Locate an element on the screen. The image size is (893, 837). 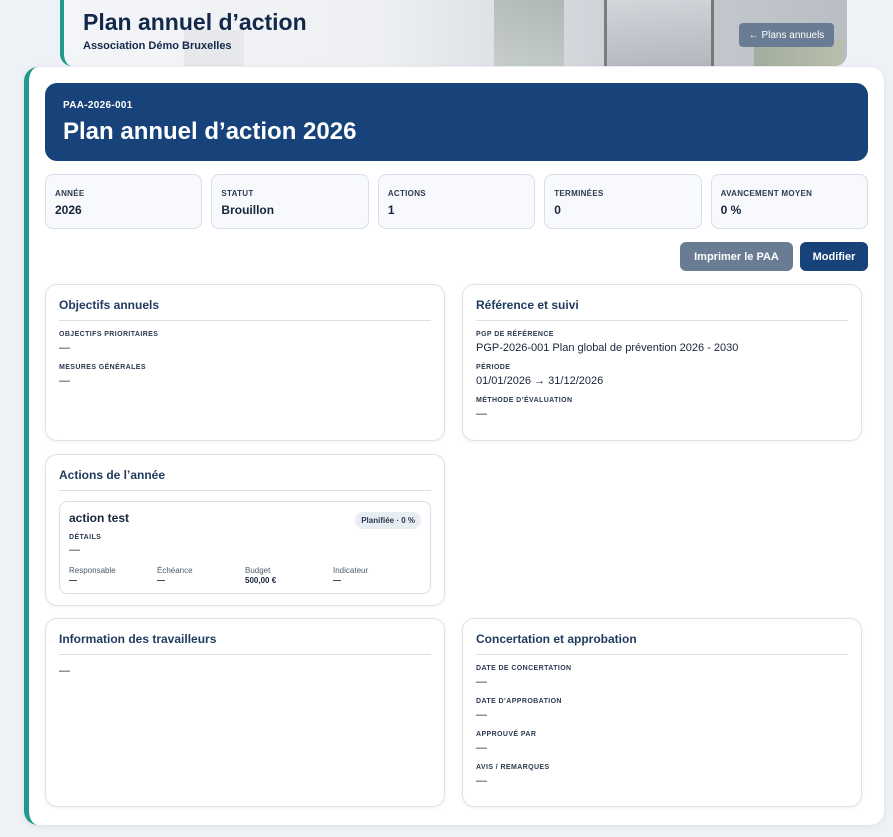
plan-header: PAA-2026-001 Plan annuel d’action 2026 is located at coordinates (456, 122).